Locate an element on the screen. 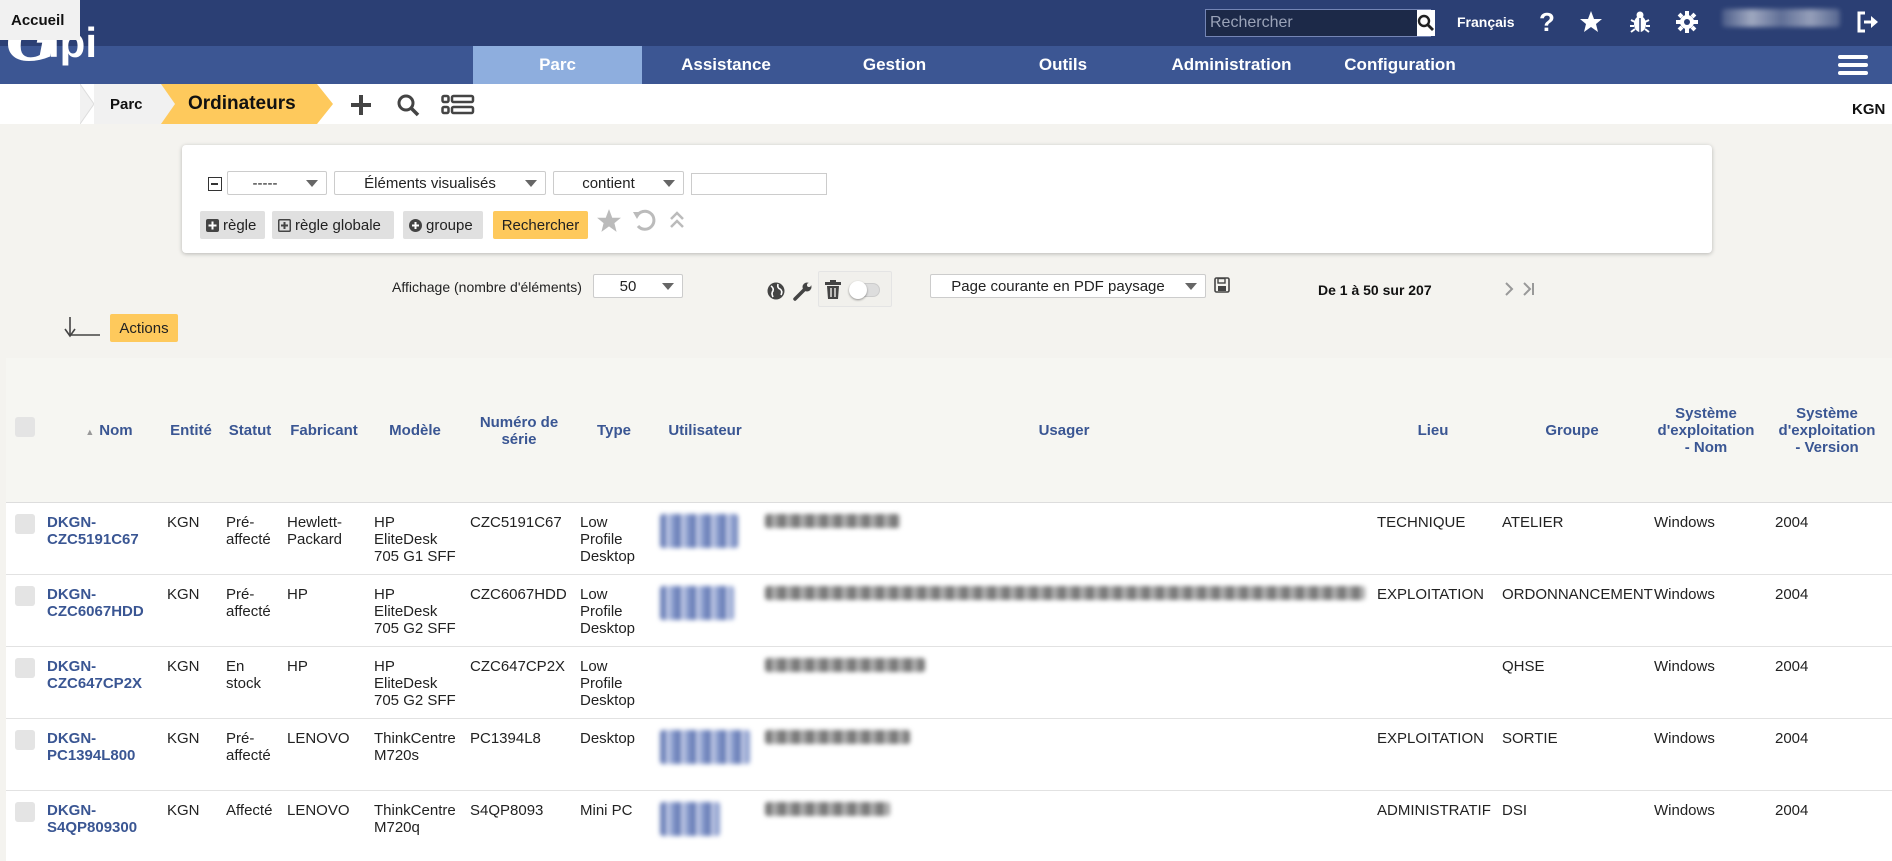 The image size is (1892, 861). globe-icon is located at coordinates (776, 293).